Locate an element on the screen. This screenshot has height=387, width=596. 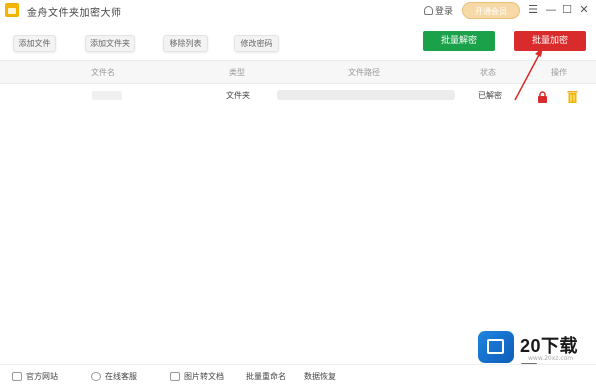
footer-online-service: 在线客服 is located at coordinates (114, 376).